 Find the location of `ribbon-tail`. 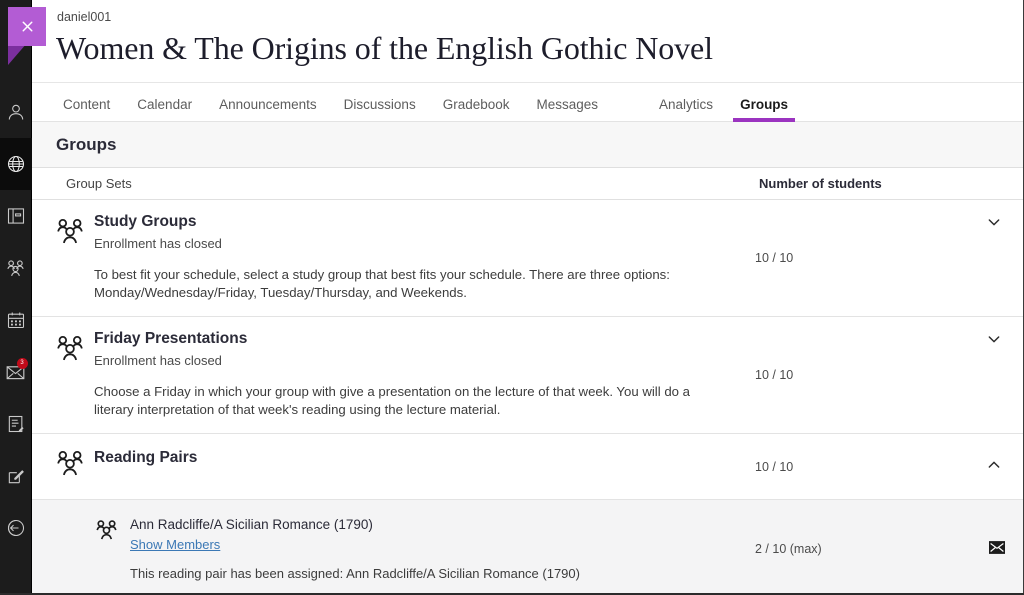

ribbon-tail is located at coordinates (27, 54).